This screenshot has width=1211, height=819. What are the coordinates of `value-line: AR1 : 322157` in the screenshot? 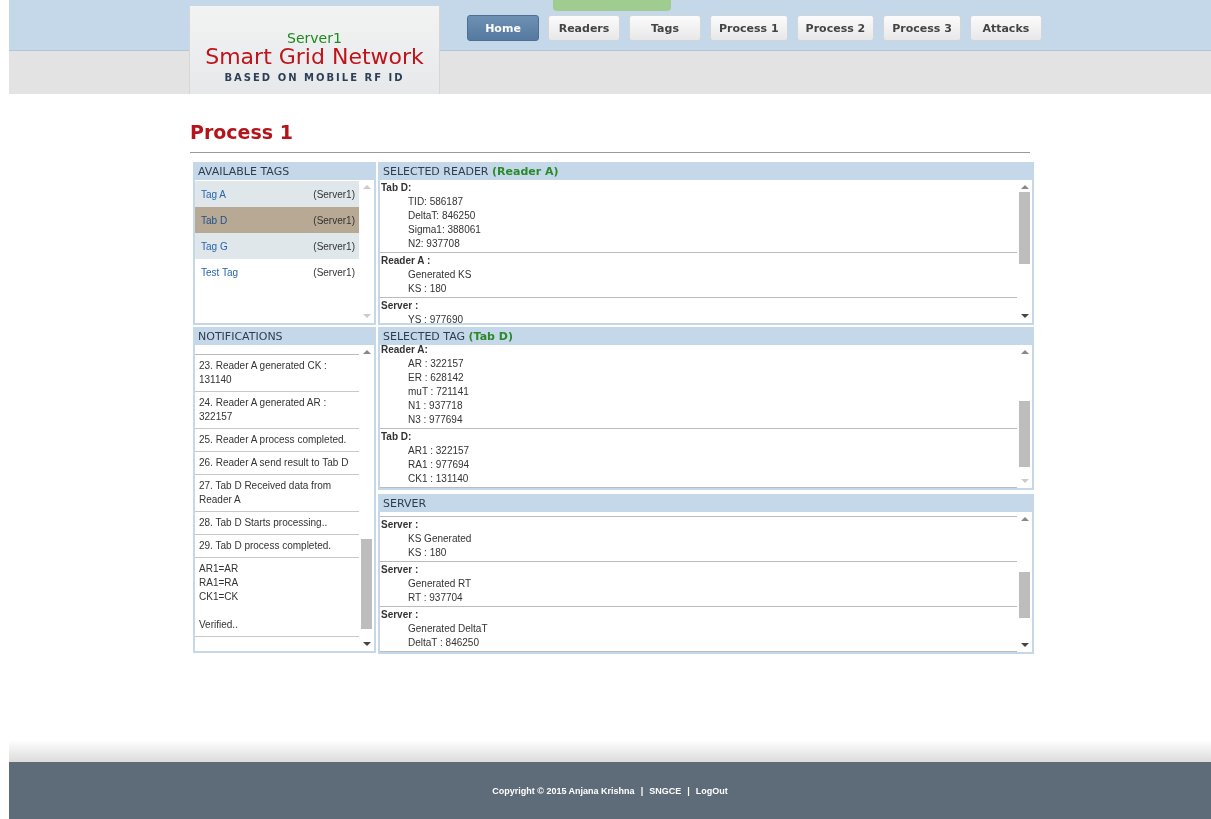 It's located at (439, 451).